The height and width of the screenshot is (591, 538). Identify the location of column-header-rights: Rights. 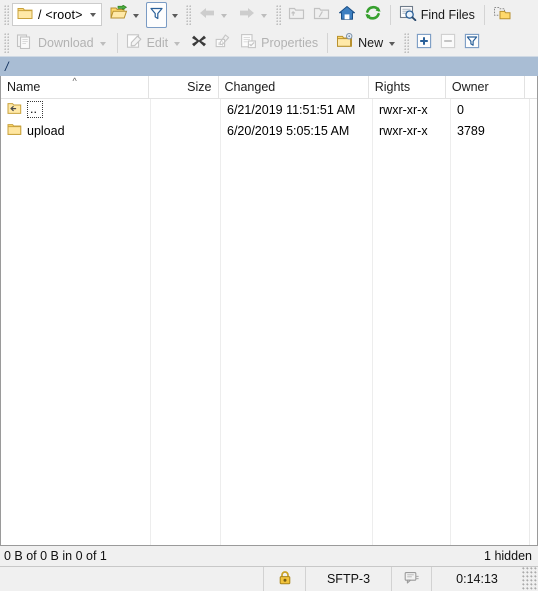
(407, 87).